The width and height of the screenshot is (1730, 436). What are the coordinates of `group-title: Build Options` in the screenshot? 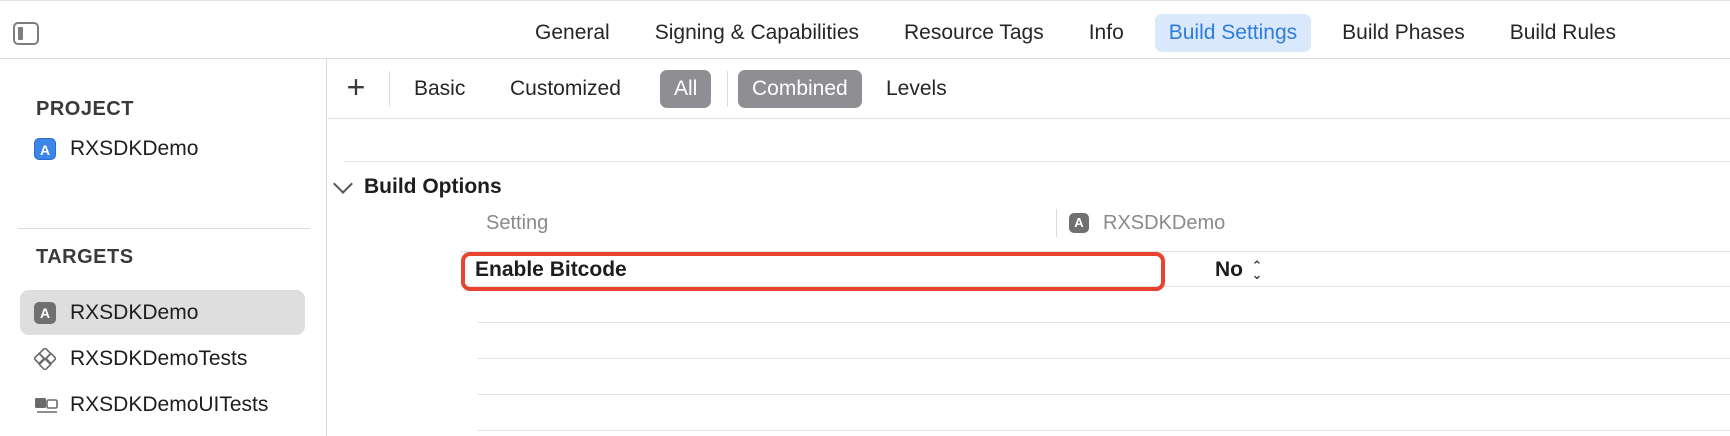 It's located at (433, 186).